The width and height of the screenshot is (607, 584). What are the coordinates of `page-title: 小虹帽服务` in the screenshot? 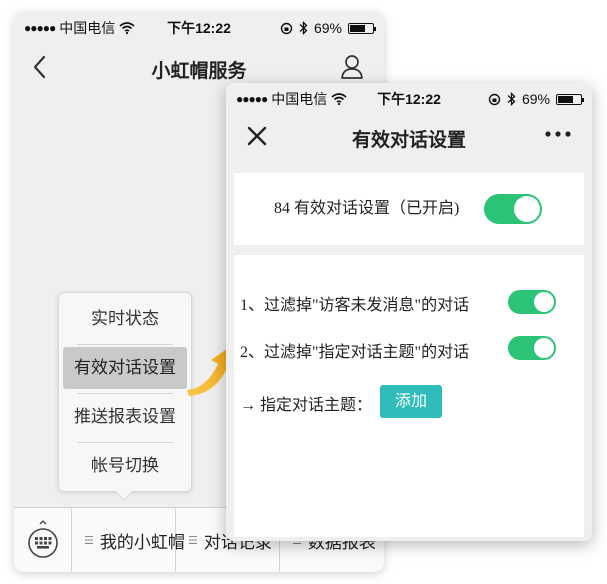 It's located at (199, 71).